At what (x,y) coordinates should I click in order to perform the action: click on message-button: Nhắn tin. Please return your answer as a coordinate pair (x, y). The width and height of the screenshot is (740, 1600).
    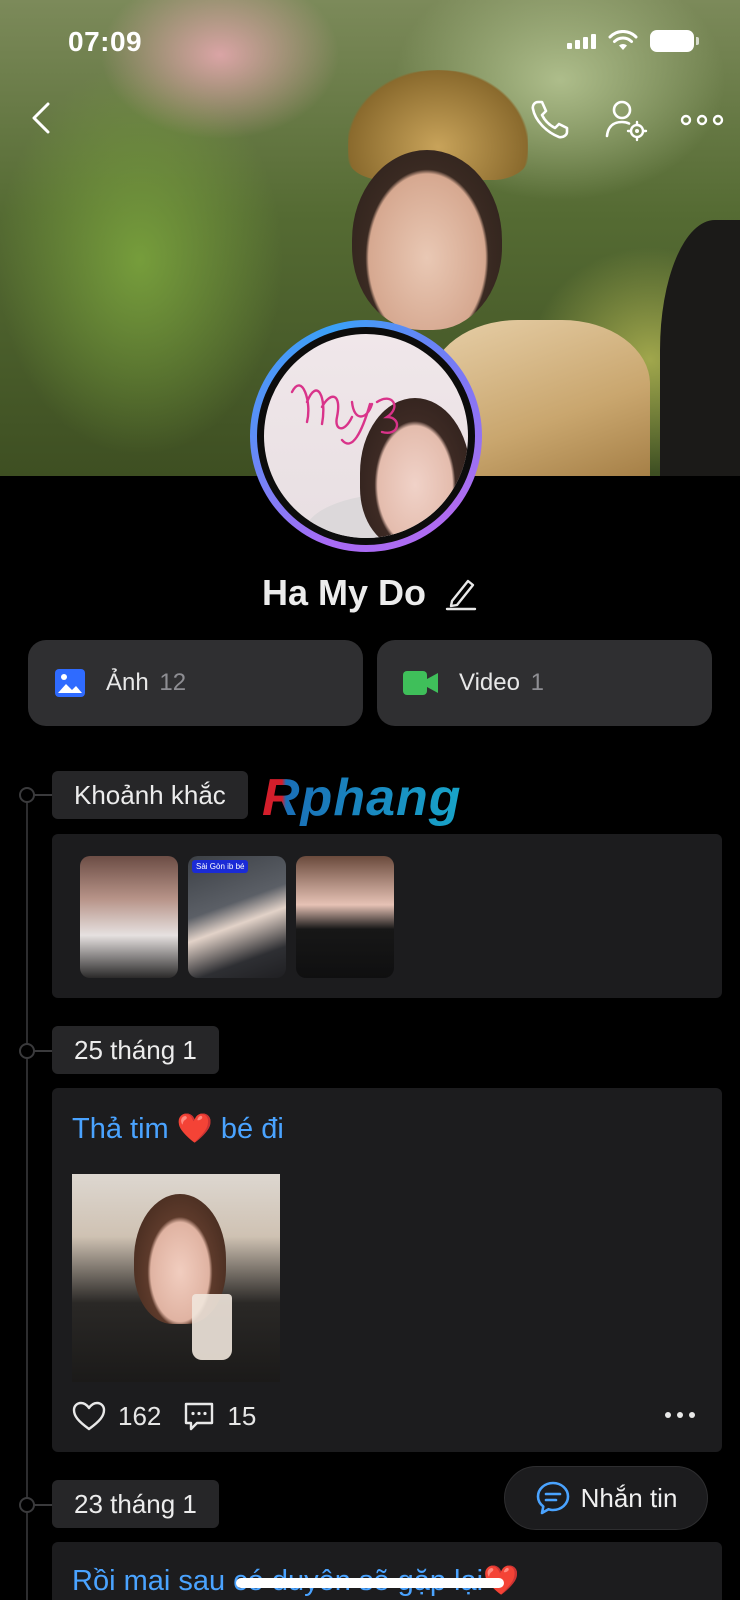
    Looking at the image, I should click on (606, 1498).